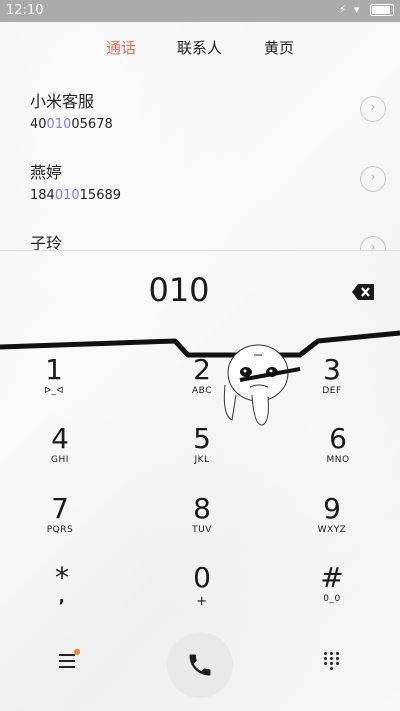  Describe the element at coordinates (332, 530) in the screenshot. I see `key-letters: WXYZ` at that location.